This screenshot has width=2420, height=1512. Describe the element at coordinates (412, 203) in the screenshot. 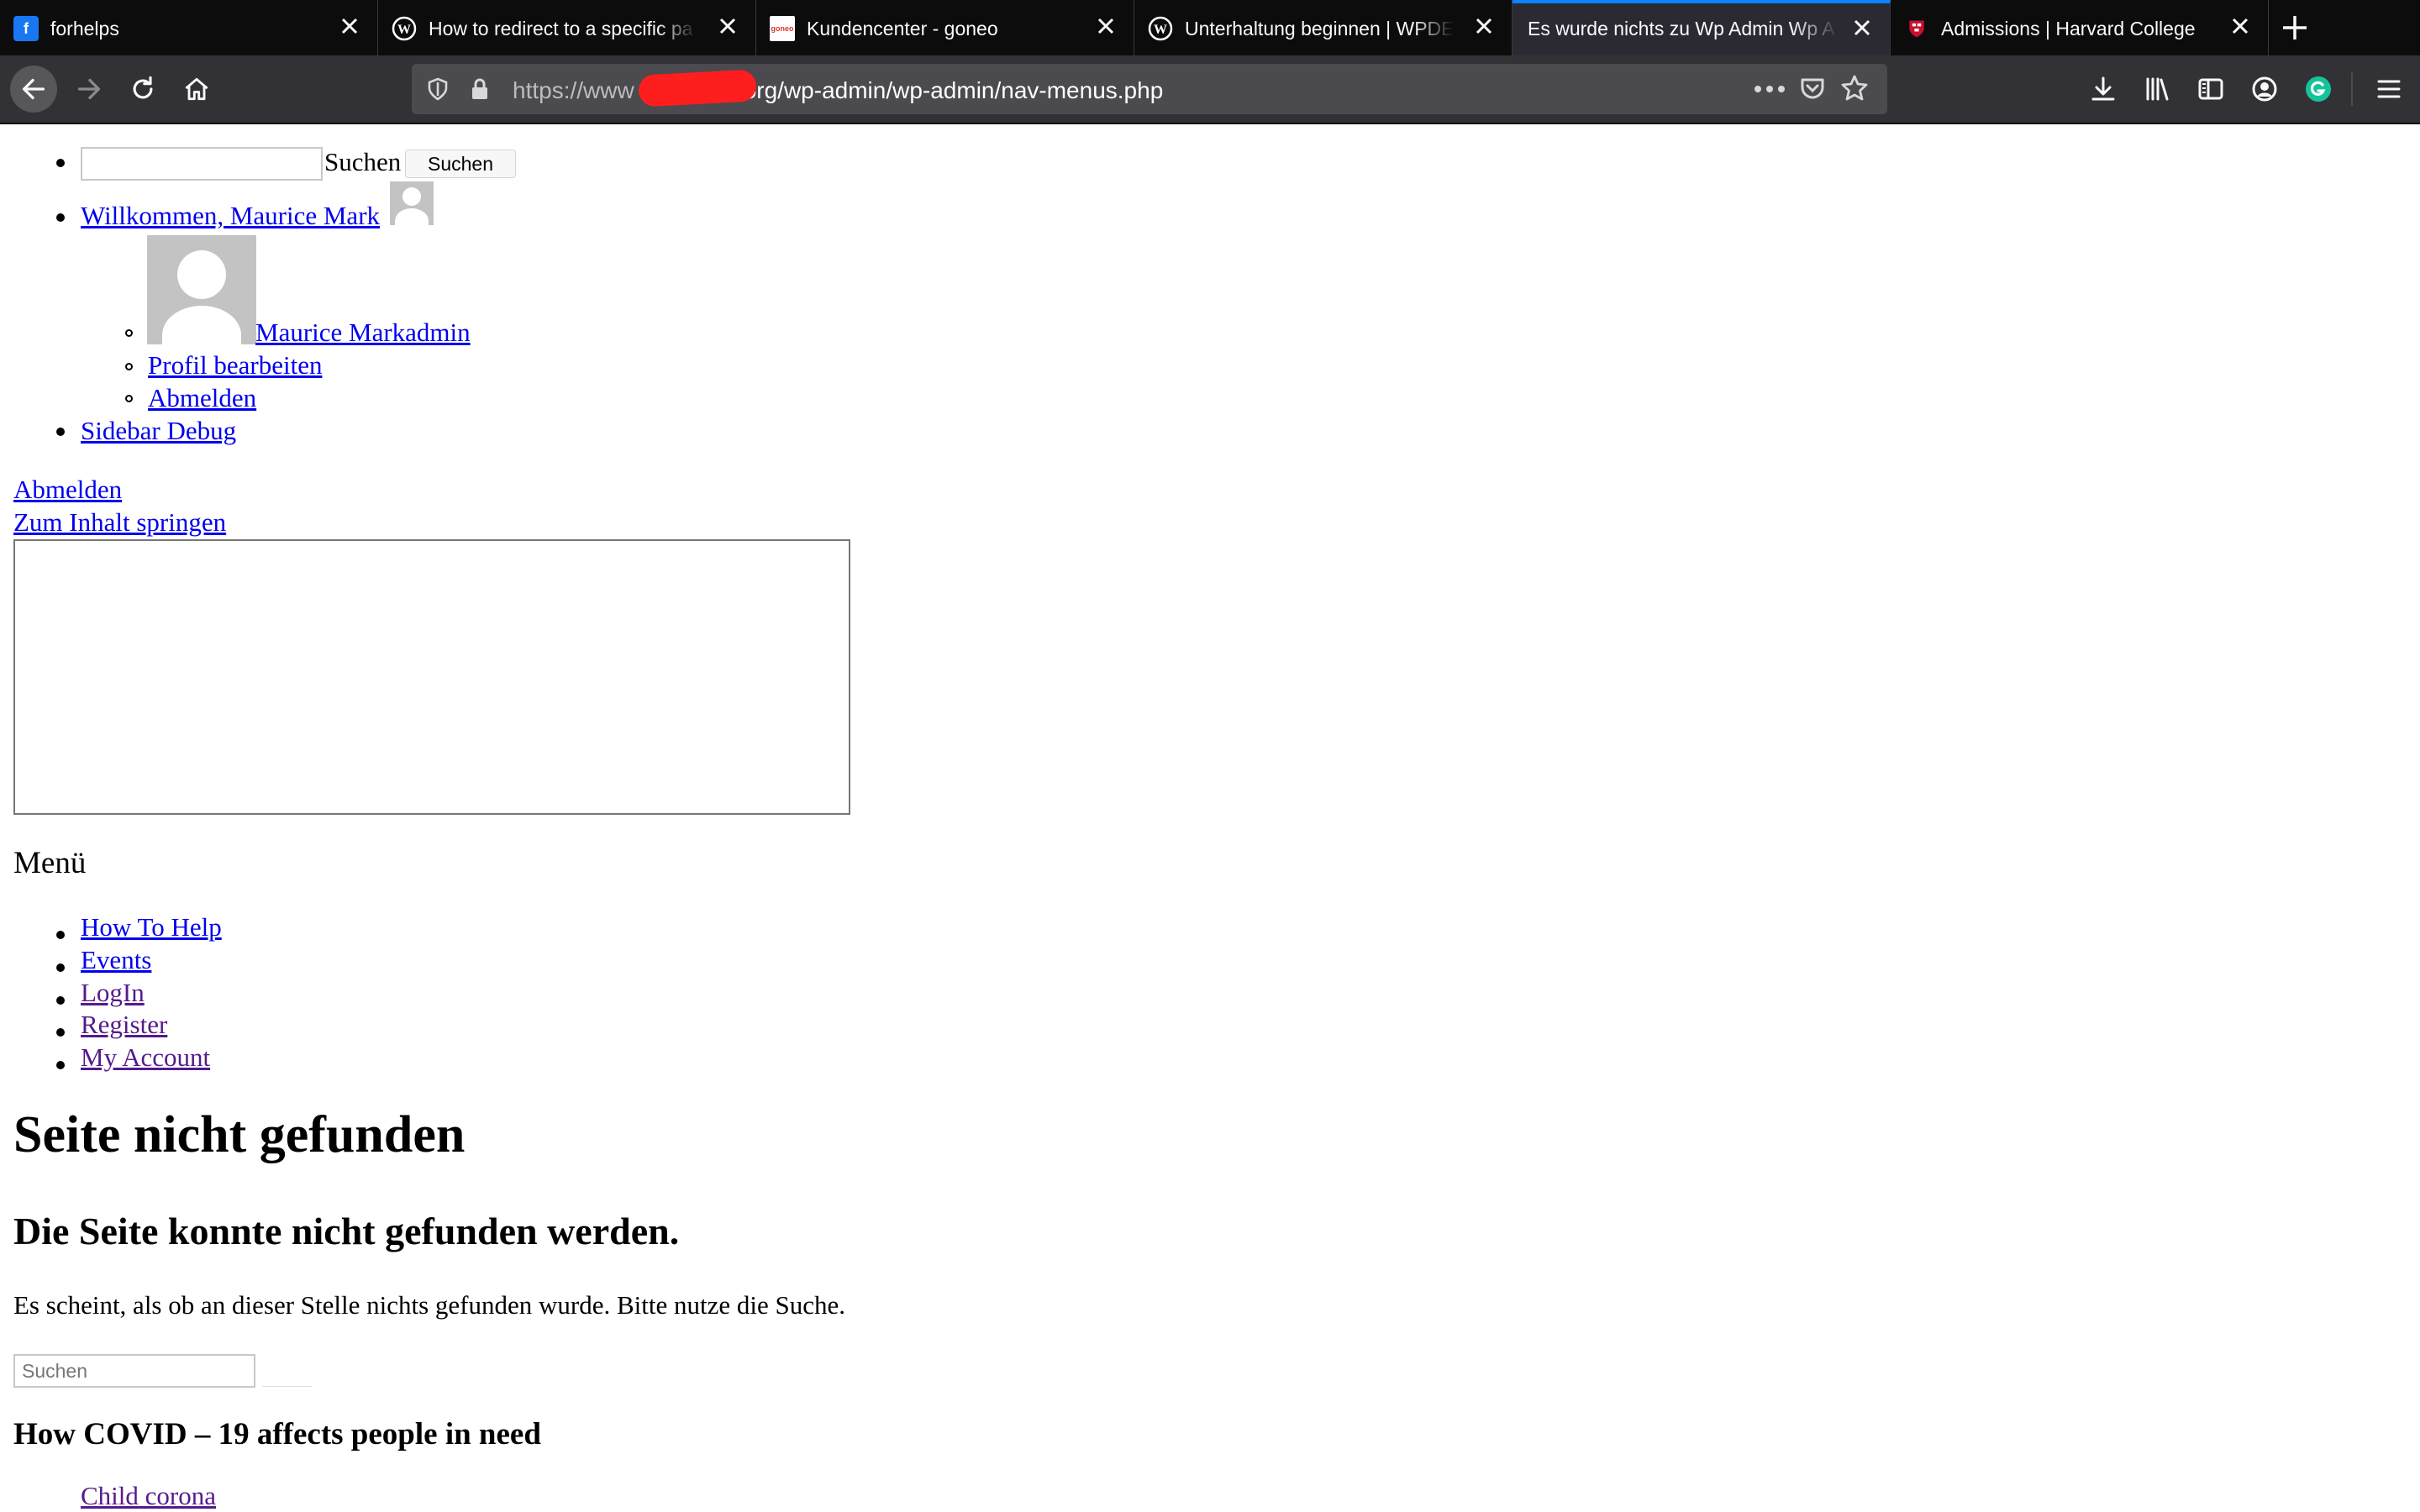

I see `avatar-small` at that location.